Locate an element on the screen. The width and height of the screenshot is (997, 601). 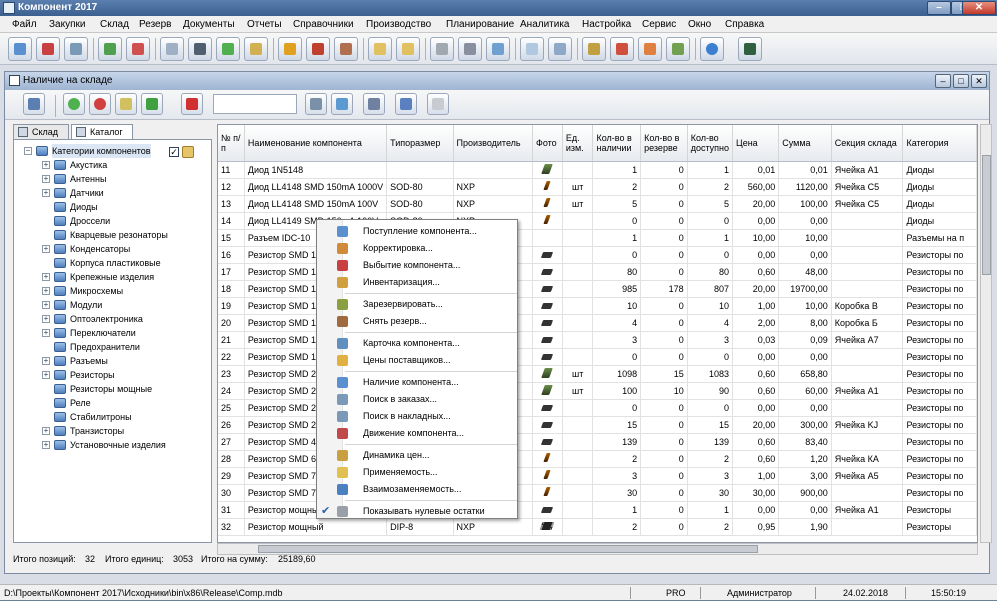
column-header: Наименование компонента is located at coordinates (316, 143).